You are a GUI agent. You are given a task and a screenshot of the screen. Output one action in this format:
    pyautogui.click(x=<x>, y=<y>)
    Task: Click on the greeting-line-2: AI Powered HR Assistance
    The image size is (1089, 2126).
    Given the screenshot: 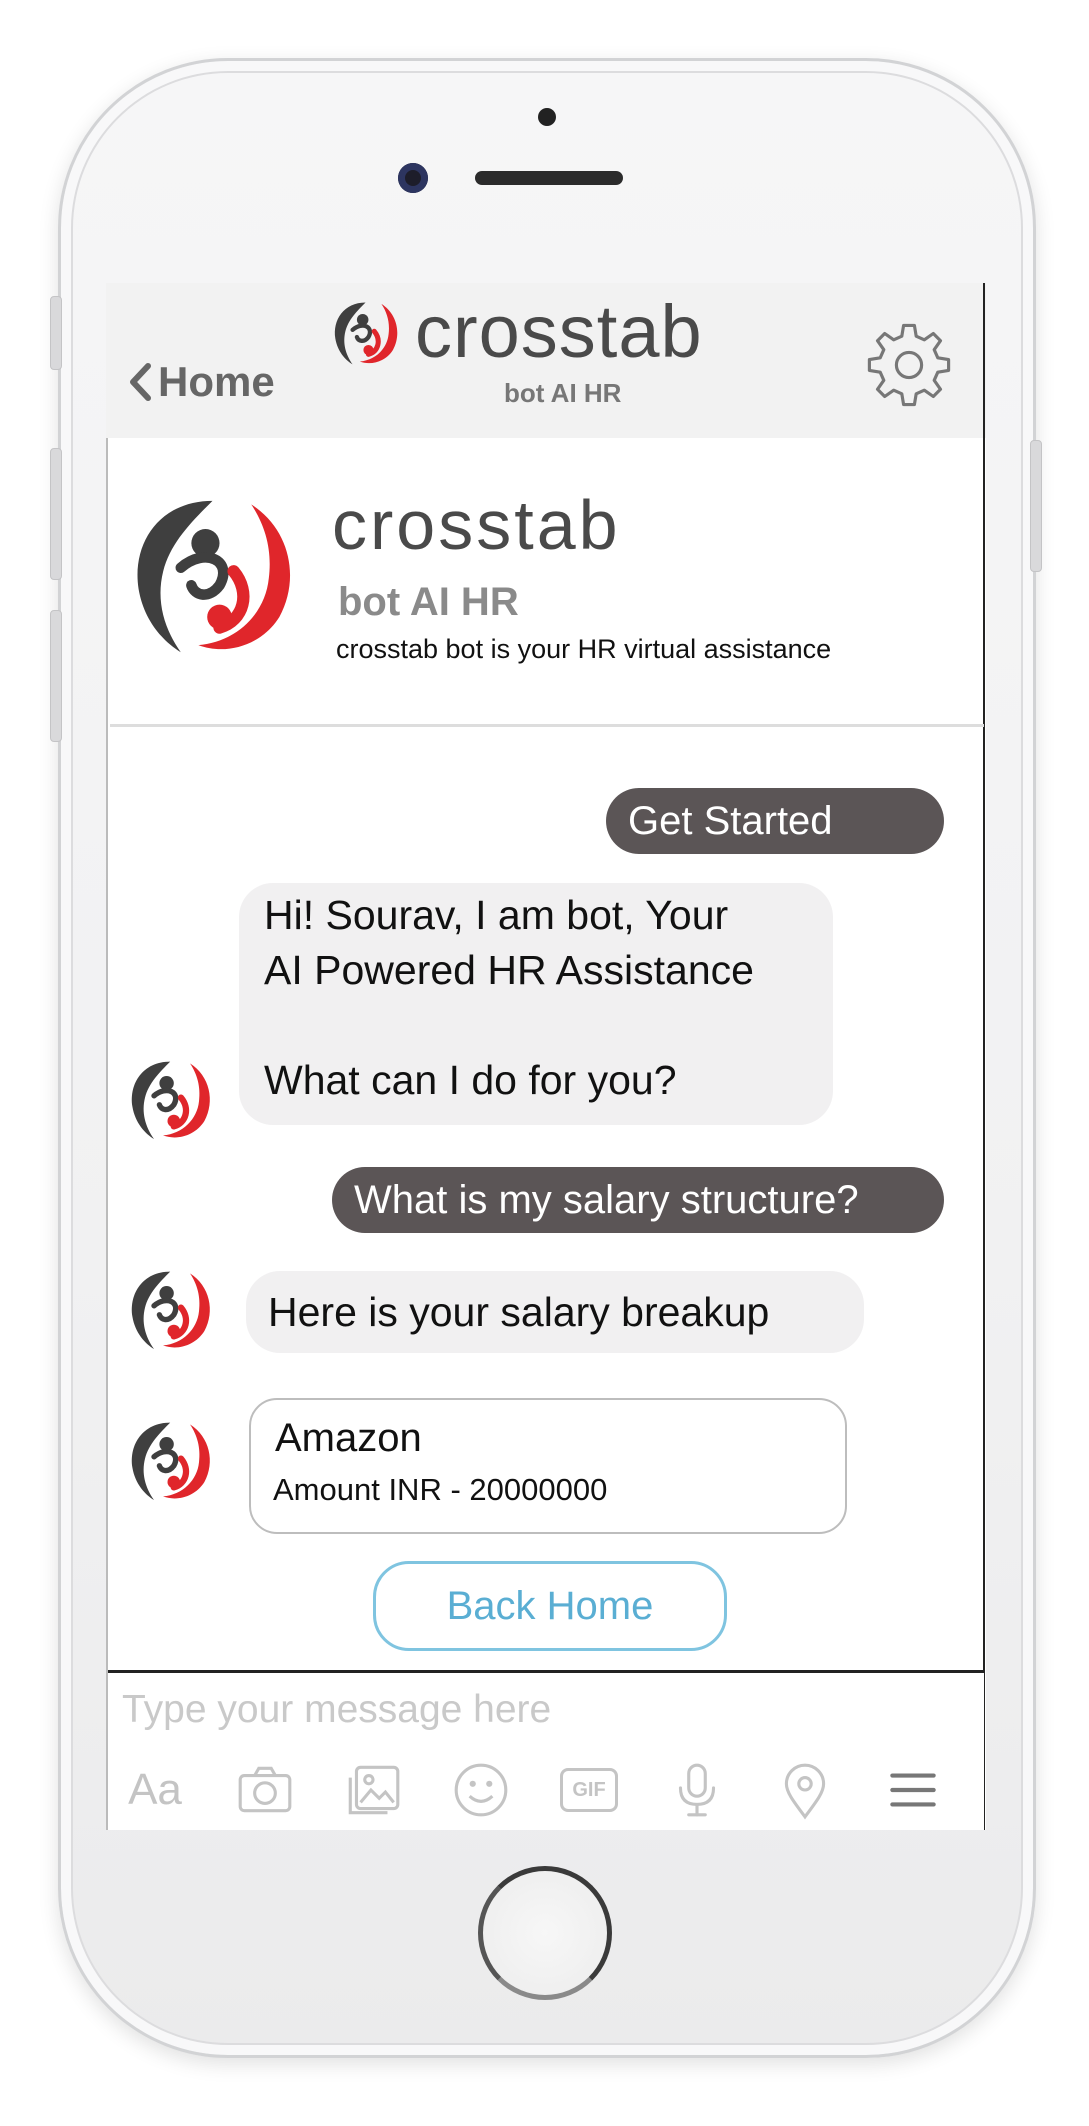 What is the action you would take?
    pyautogui.click(x=509, y=970)
    